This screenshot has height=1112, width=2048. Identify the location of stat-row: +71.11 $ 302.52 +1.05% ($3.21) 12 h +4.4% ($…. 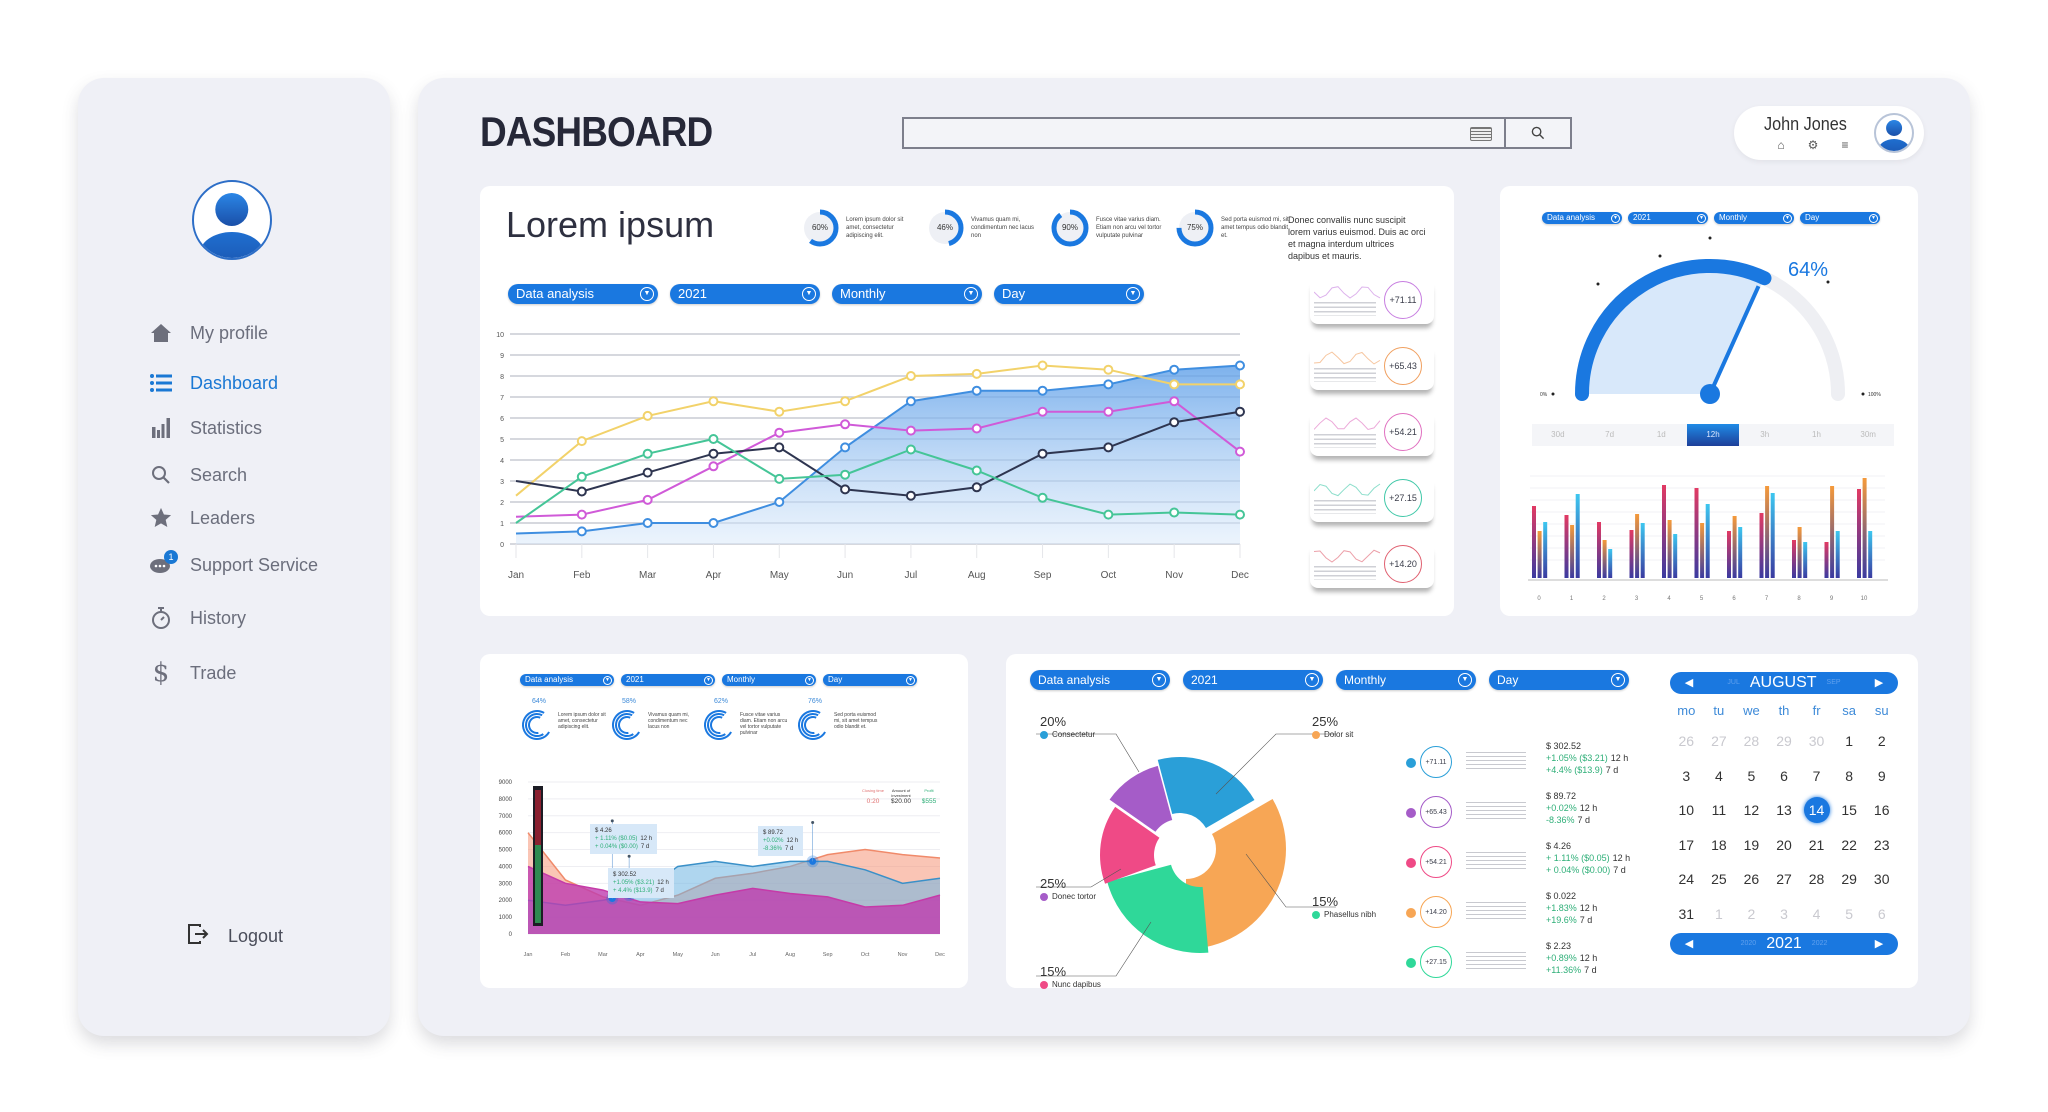
(1556, 765).